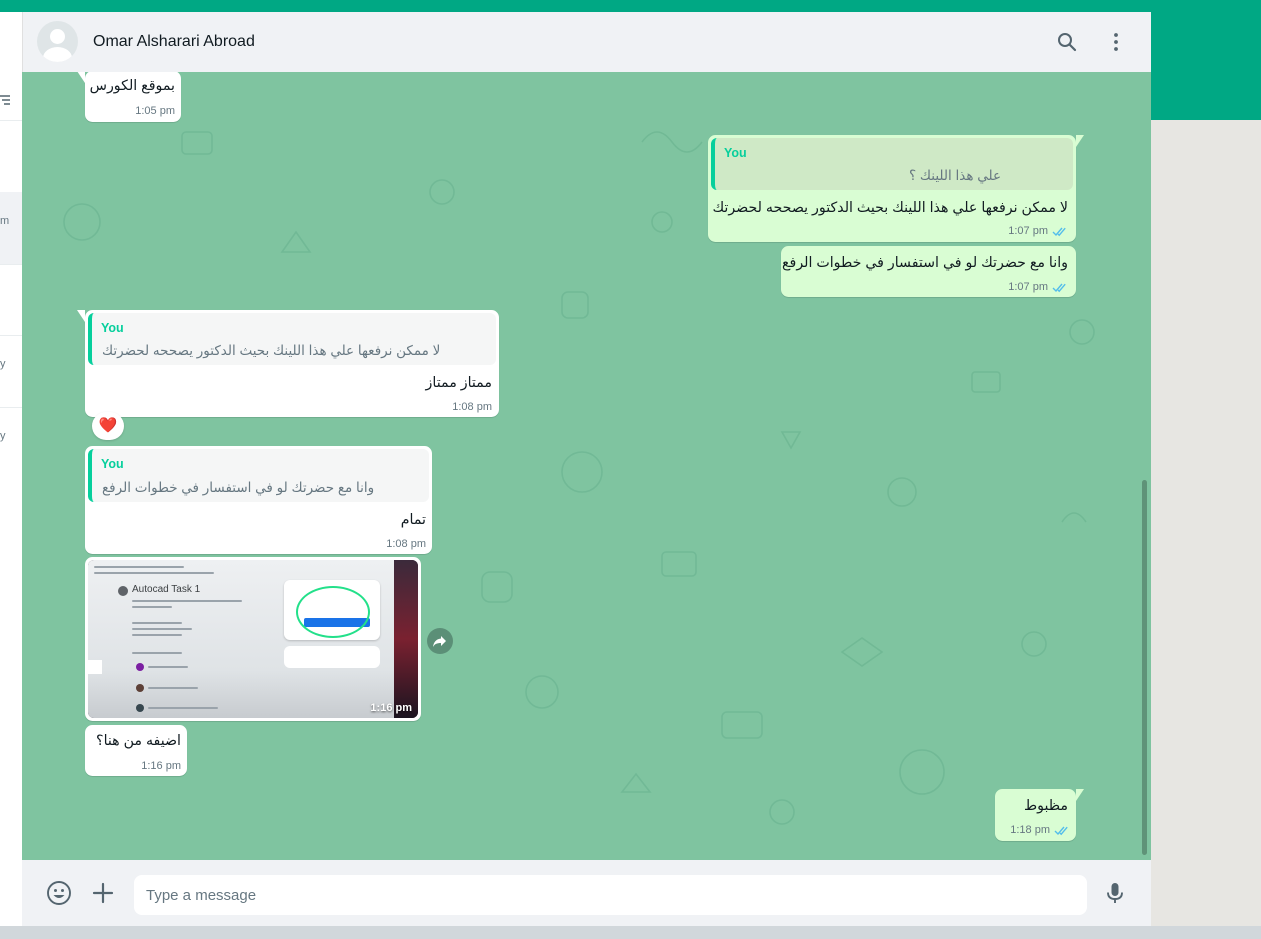 The width and height of the screenshot is (1261, 939). What do you see at coordinates (161, 766) in the screenshot?
I see `message-time: 1:16 pm` at bounding box center [161, 766].